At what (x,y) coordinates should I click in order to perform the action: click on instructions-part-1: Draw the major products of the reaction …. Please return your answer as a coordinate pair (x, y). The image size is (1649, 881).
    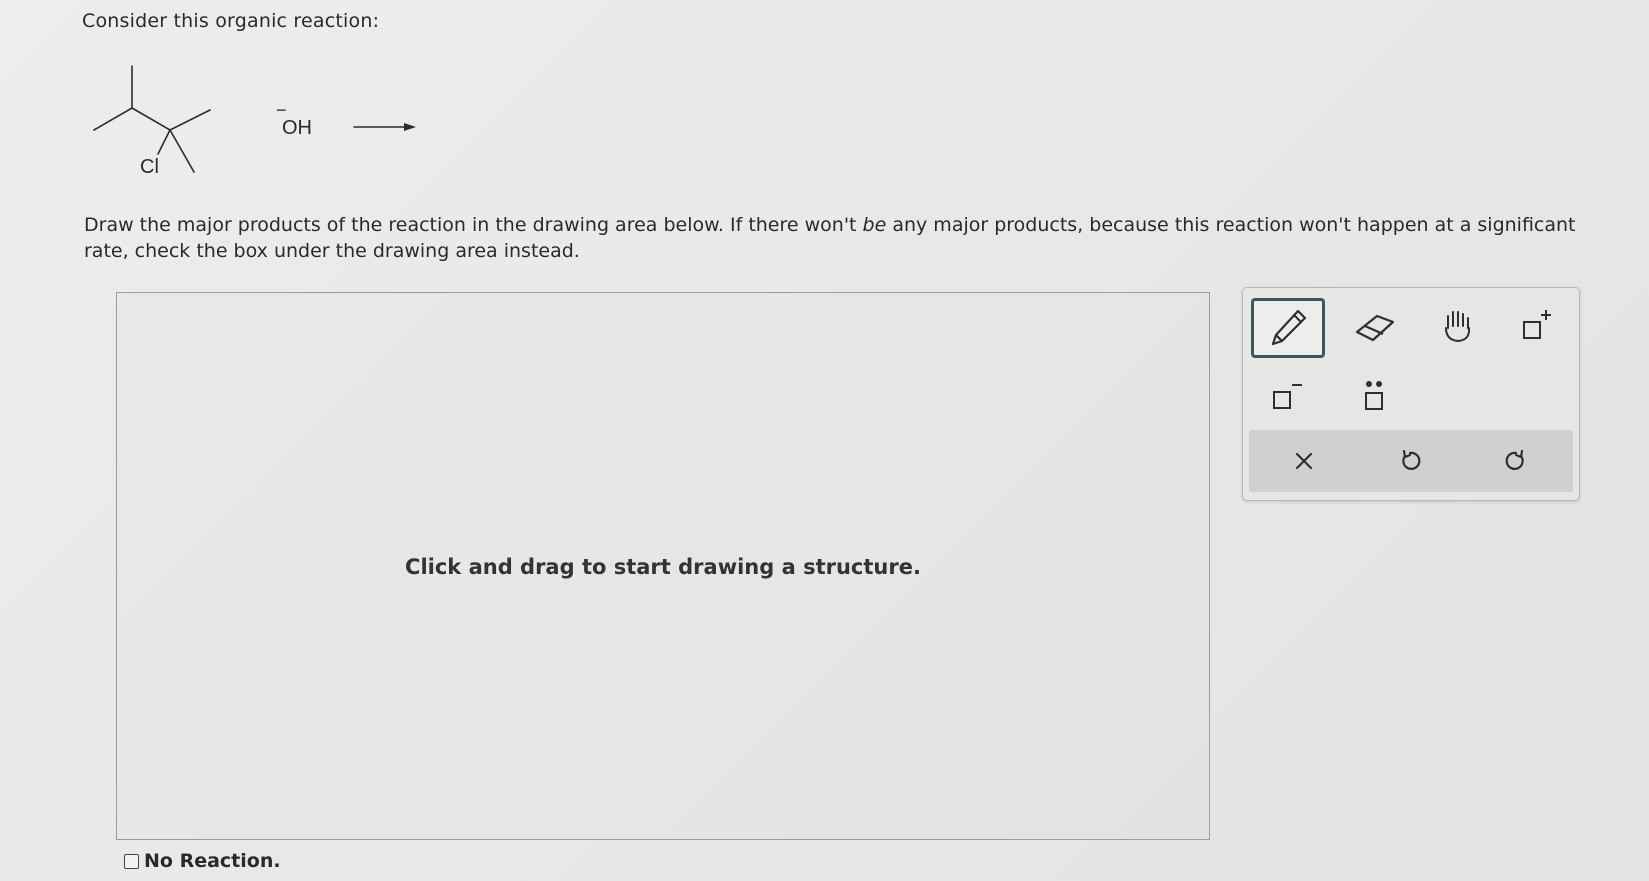
    Looking at the image, I should click on (473, 225).